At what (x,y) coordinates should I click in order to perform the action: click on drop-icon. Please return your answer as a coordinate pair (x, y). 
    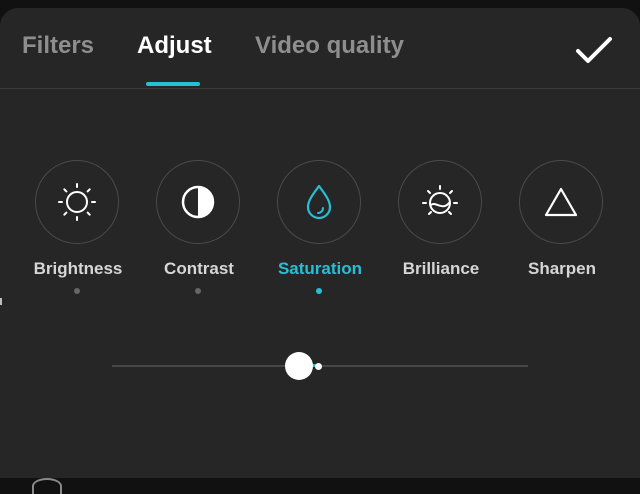
    Looking at the image, I should click on (319, 202).